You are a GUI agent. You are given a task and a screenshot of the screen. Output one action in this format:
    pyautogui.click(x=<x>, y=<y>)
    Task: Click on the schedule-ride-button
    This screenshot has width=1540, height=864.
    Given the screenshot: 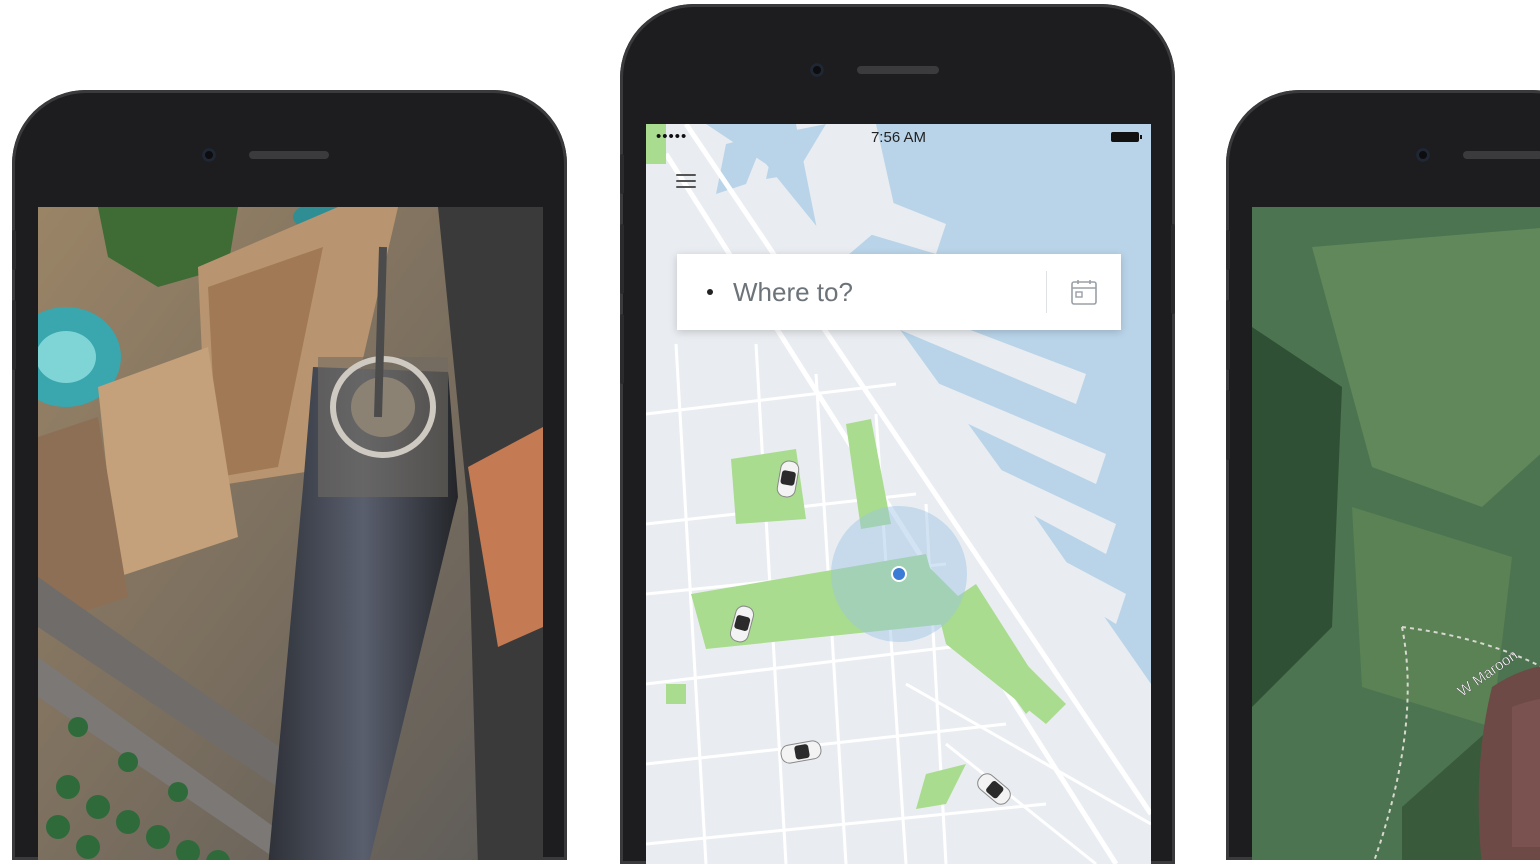 What is the action you would take?
    pyautogui.click(x=1084, y=292)
    